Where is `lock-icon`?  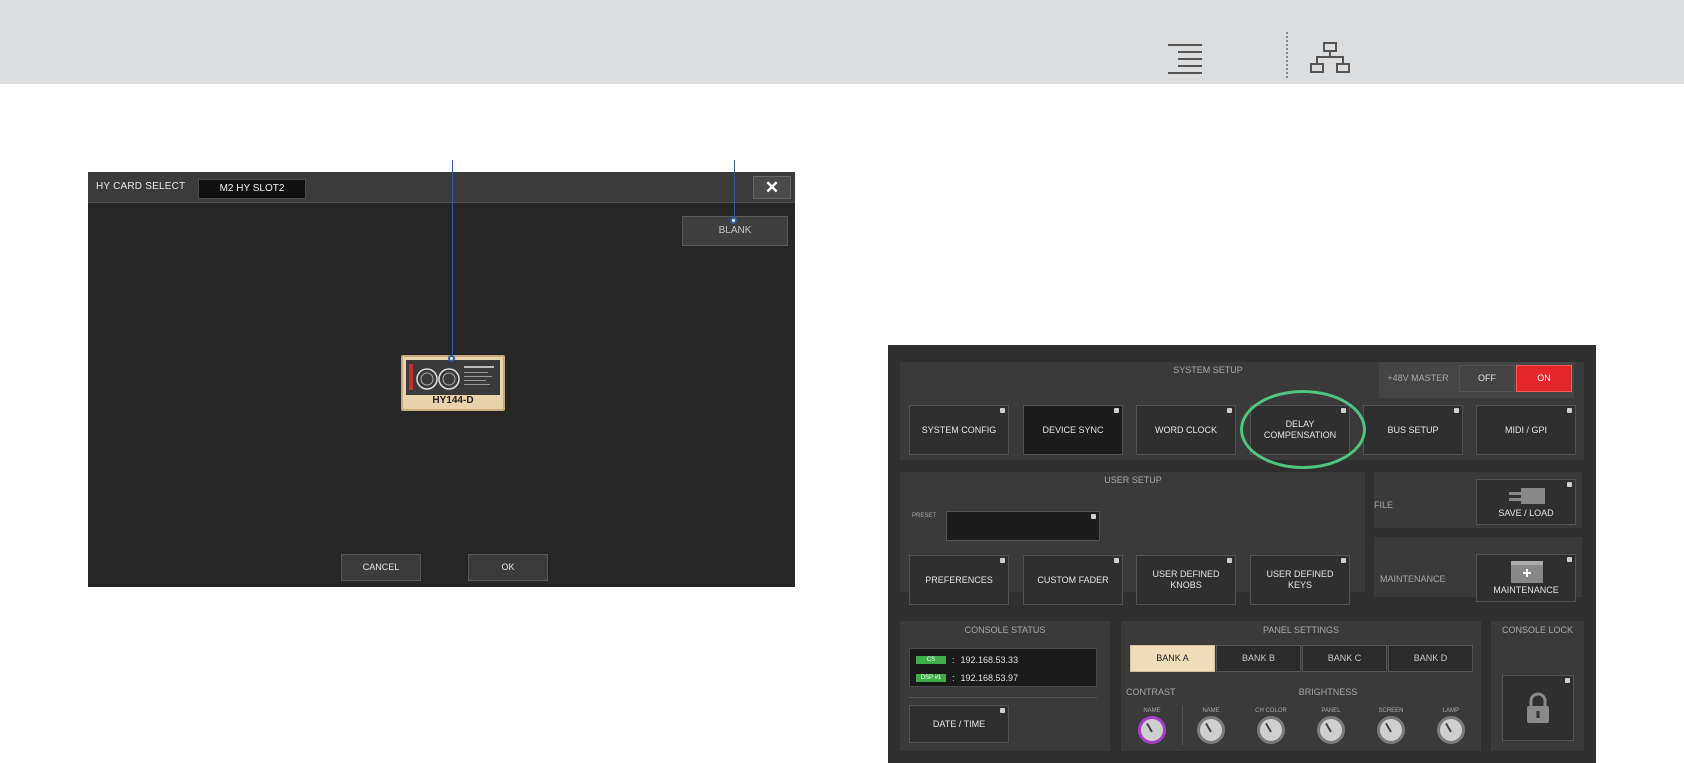 lock-icon is located at coordinates (1538, 707).